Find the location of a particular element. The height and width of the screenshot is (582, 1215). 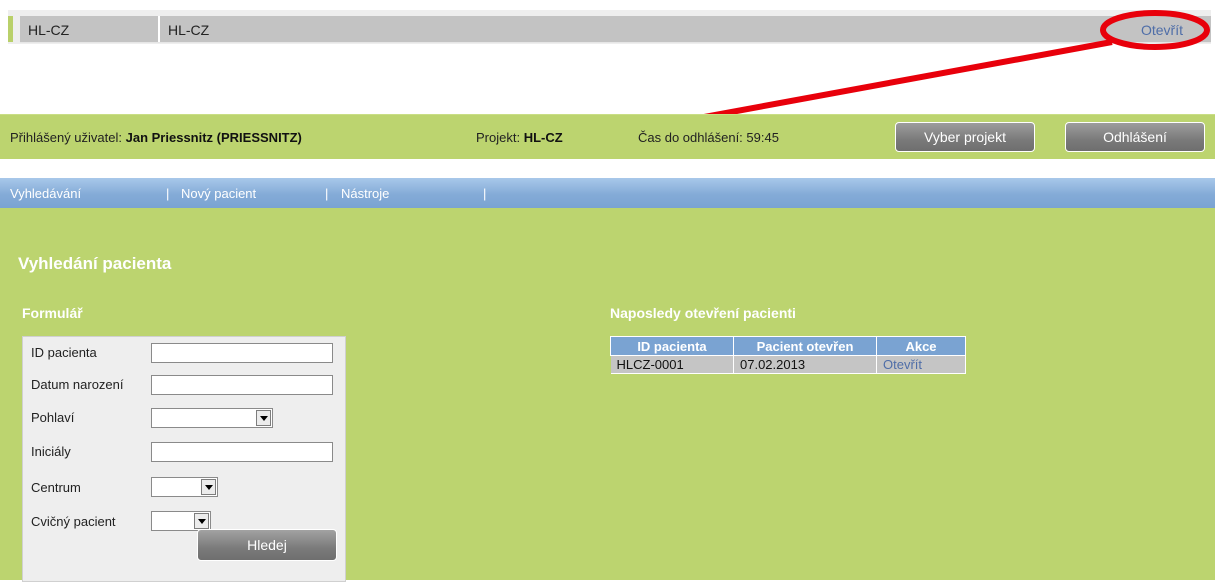

nav-item-new-patient: Nový pacient is located at coordinates (218, 193).